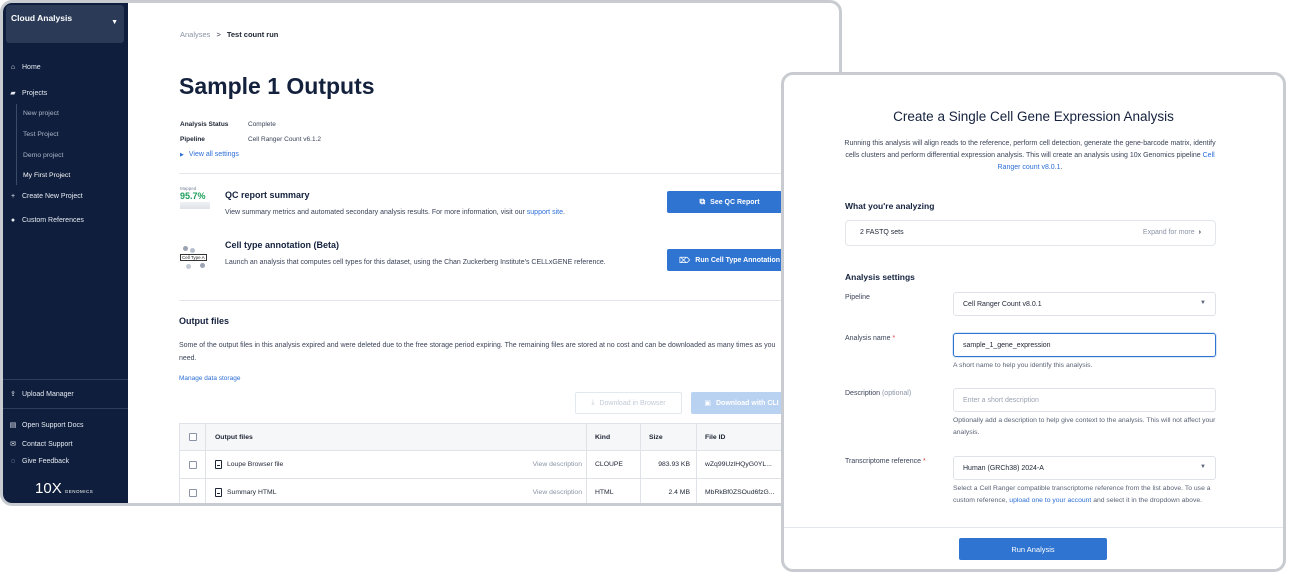 The image size is (1291, 576). Describe the element at coordinates (16, 144) in the screenshot. I see `nav-rail` at that location.